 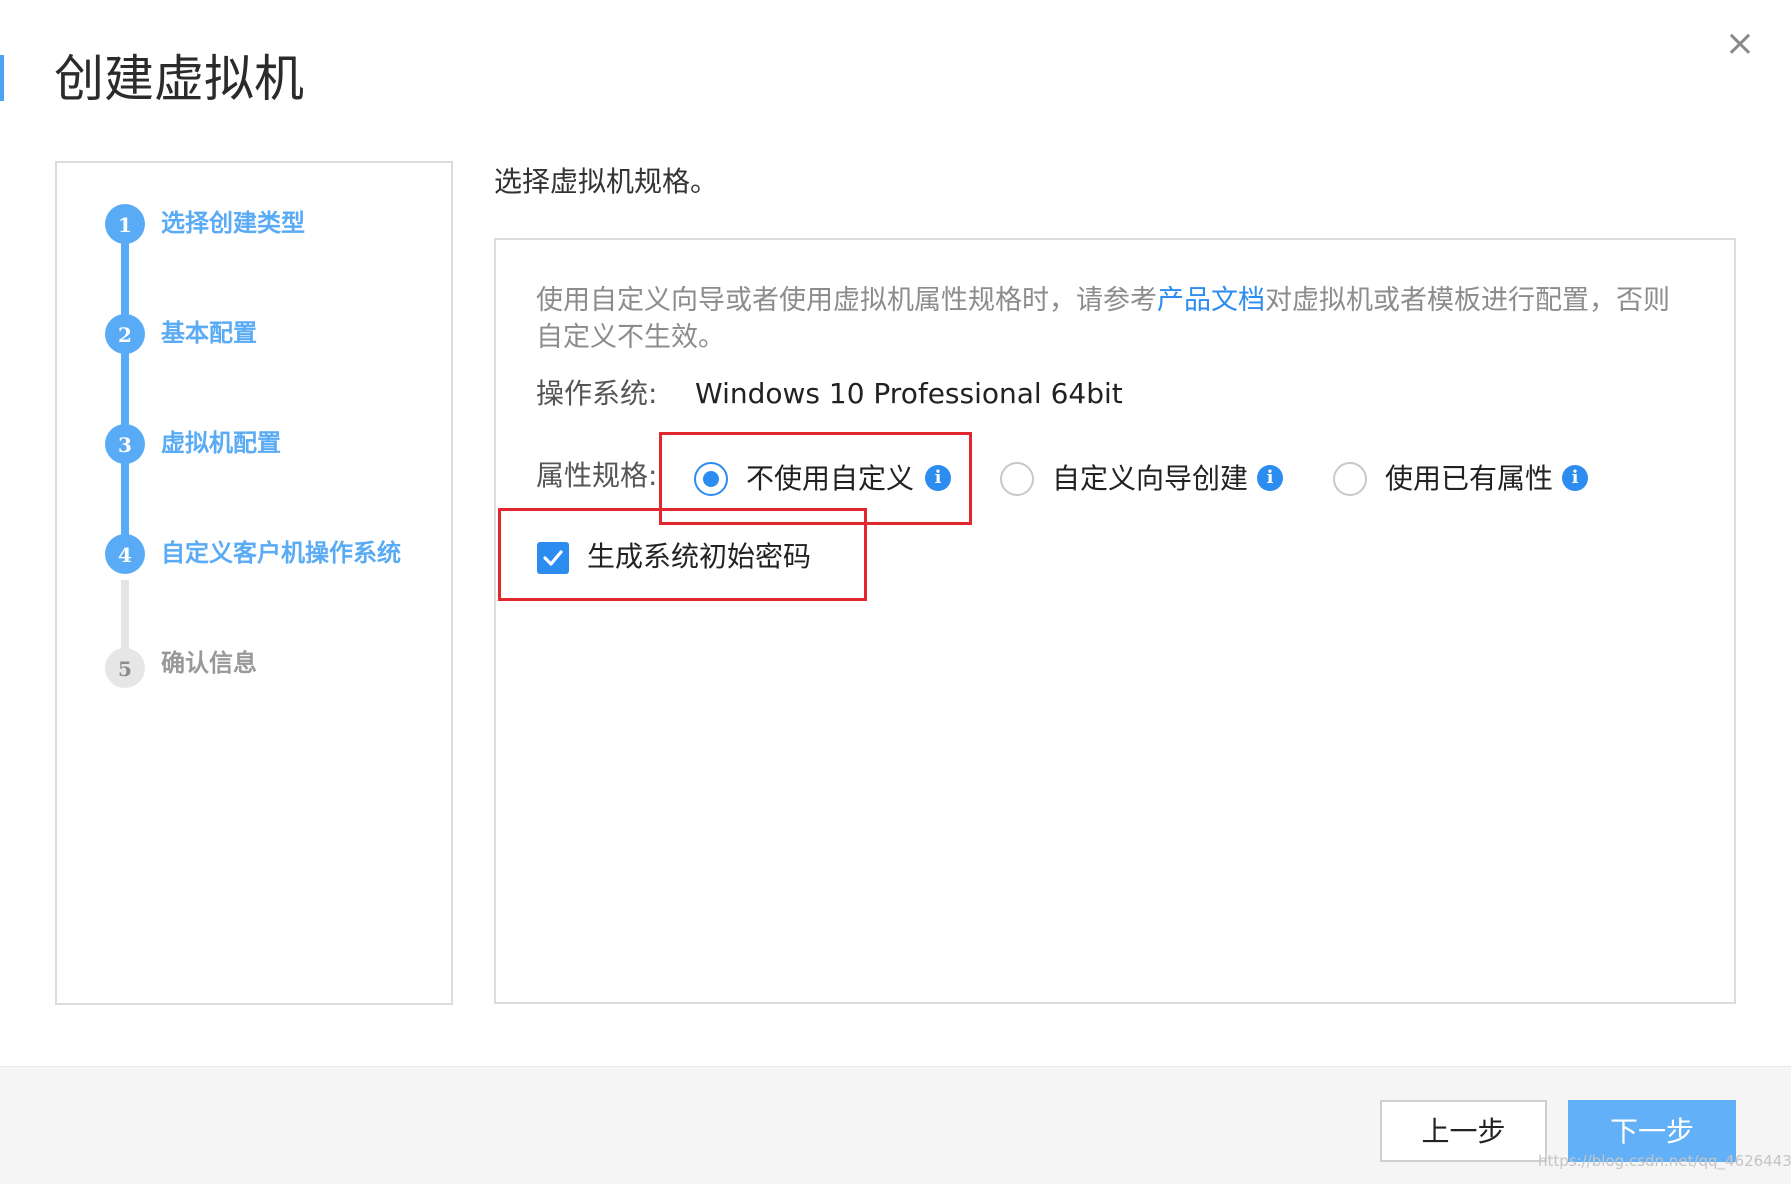 What do you see at coordinates (125, 334) in the screenshot?
I see `step-2-number: 2` at bounding box center [125, 334].